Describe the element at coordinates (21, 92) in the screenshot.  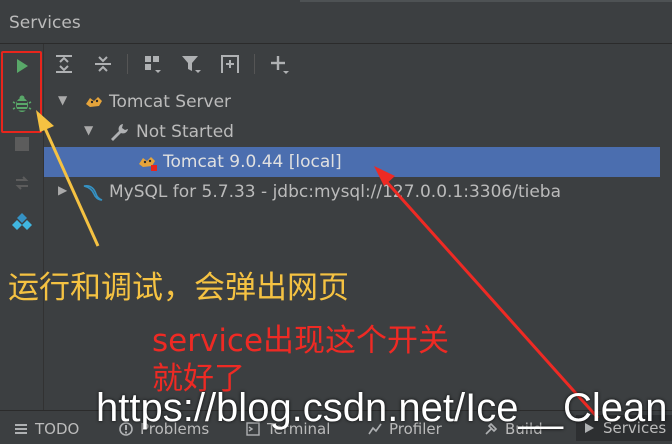
I see `run-debug-highlight-box` at that location.